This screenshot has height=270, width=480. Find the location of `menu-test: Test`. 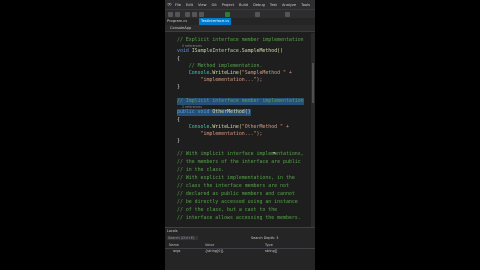

menu-test: Test is located at coordinates (273, 5).